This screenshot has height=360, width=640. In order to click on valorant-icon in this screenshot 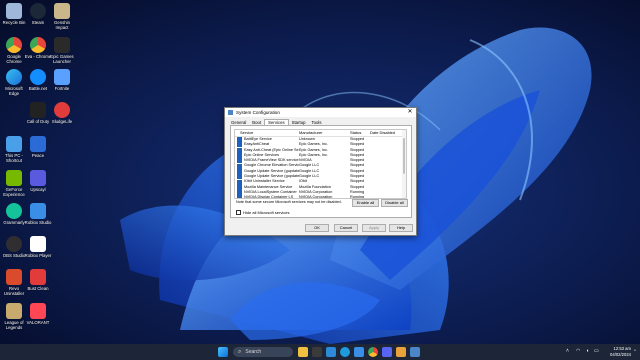, I will do `click(38, 311)`.